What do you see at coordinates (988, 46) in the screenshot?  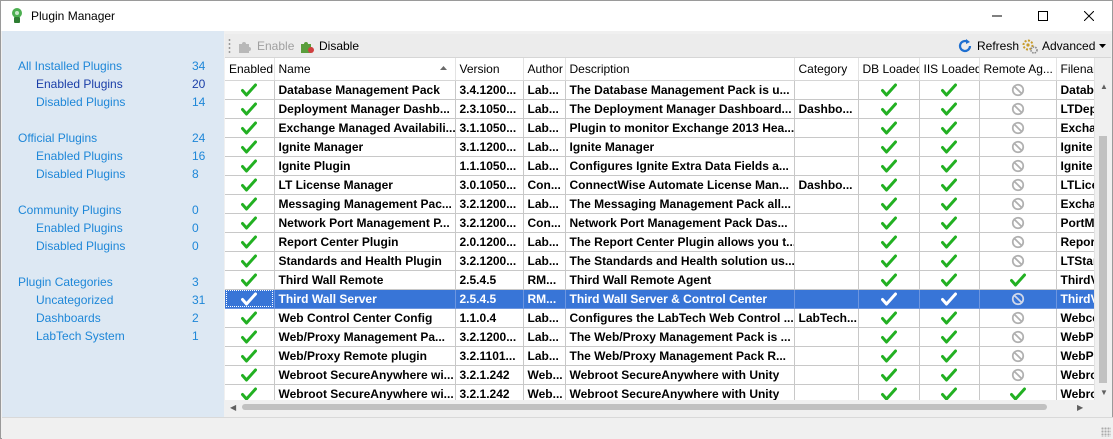 I see `refresh-button: Refresh` at bounding box center [988, 46].